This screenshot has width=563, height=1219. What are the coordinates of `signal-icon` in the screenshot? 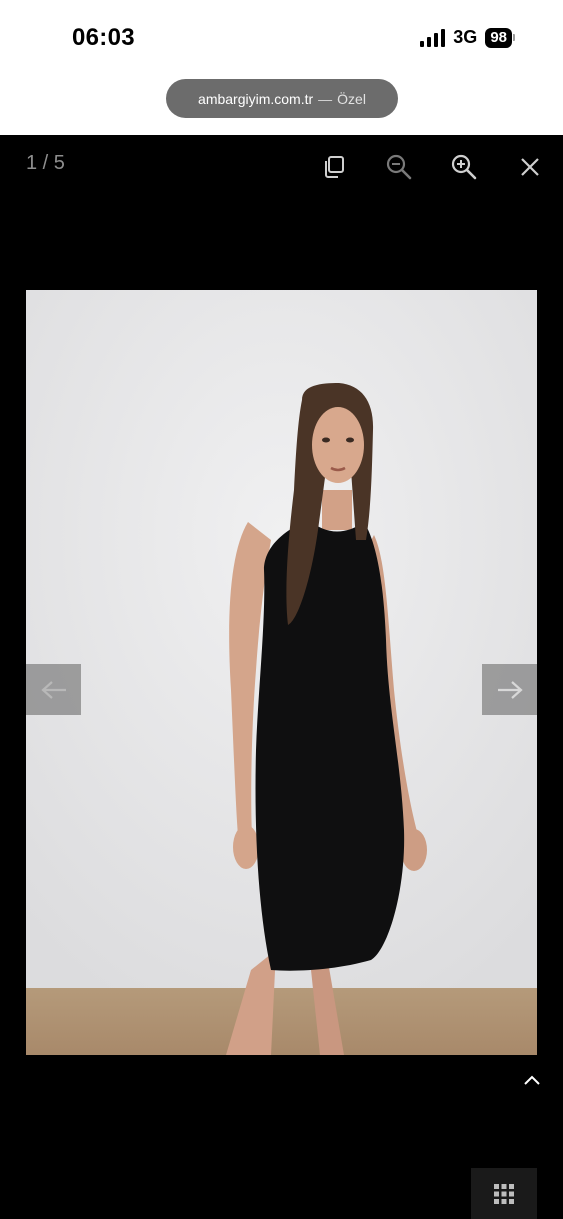 It's located at (433, 37).